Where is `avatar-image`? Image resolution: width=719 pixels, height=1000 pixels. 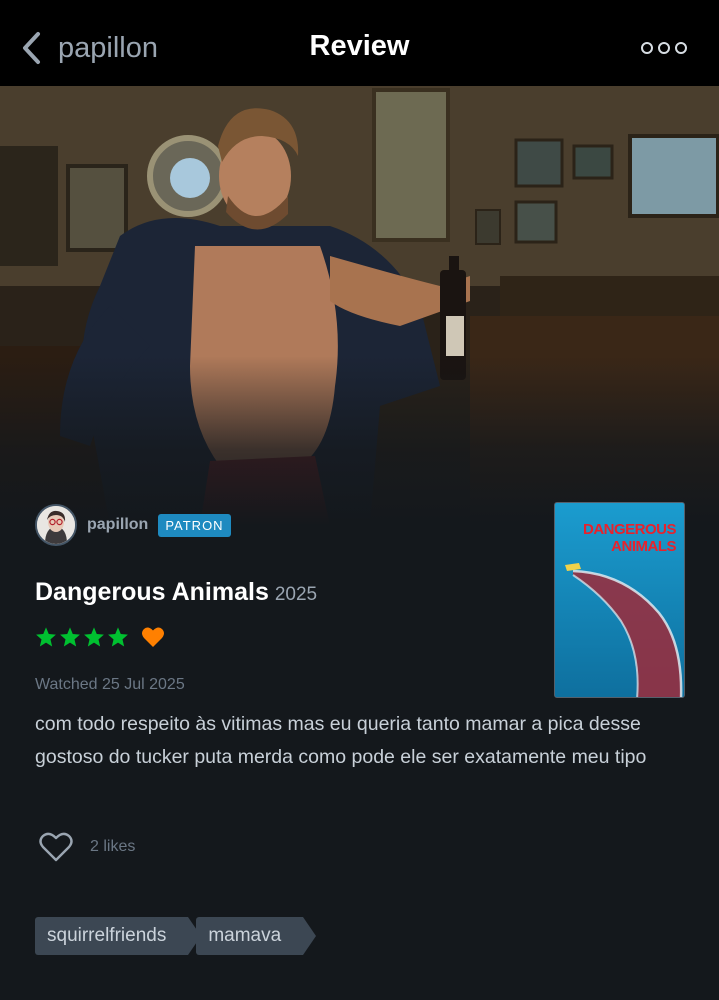 avatar-image is located at coordinates (56, 525).